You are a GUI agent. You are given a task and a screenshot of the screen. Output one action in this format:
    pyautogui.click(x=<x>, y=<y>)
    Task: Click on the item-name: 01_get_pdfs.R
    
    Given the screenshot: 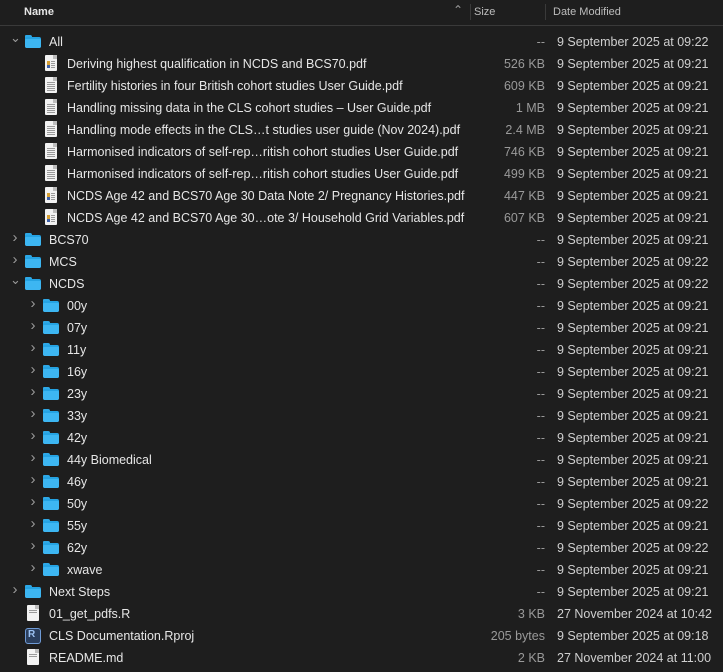 What is the action you would take?
    pyautogui.click(x=90, y=614)
    